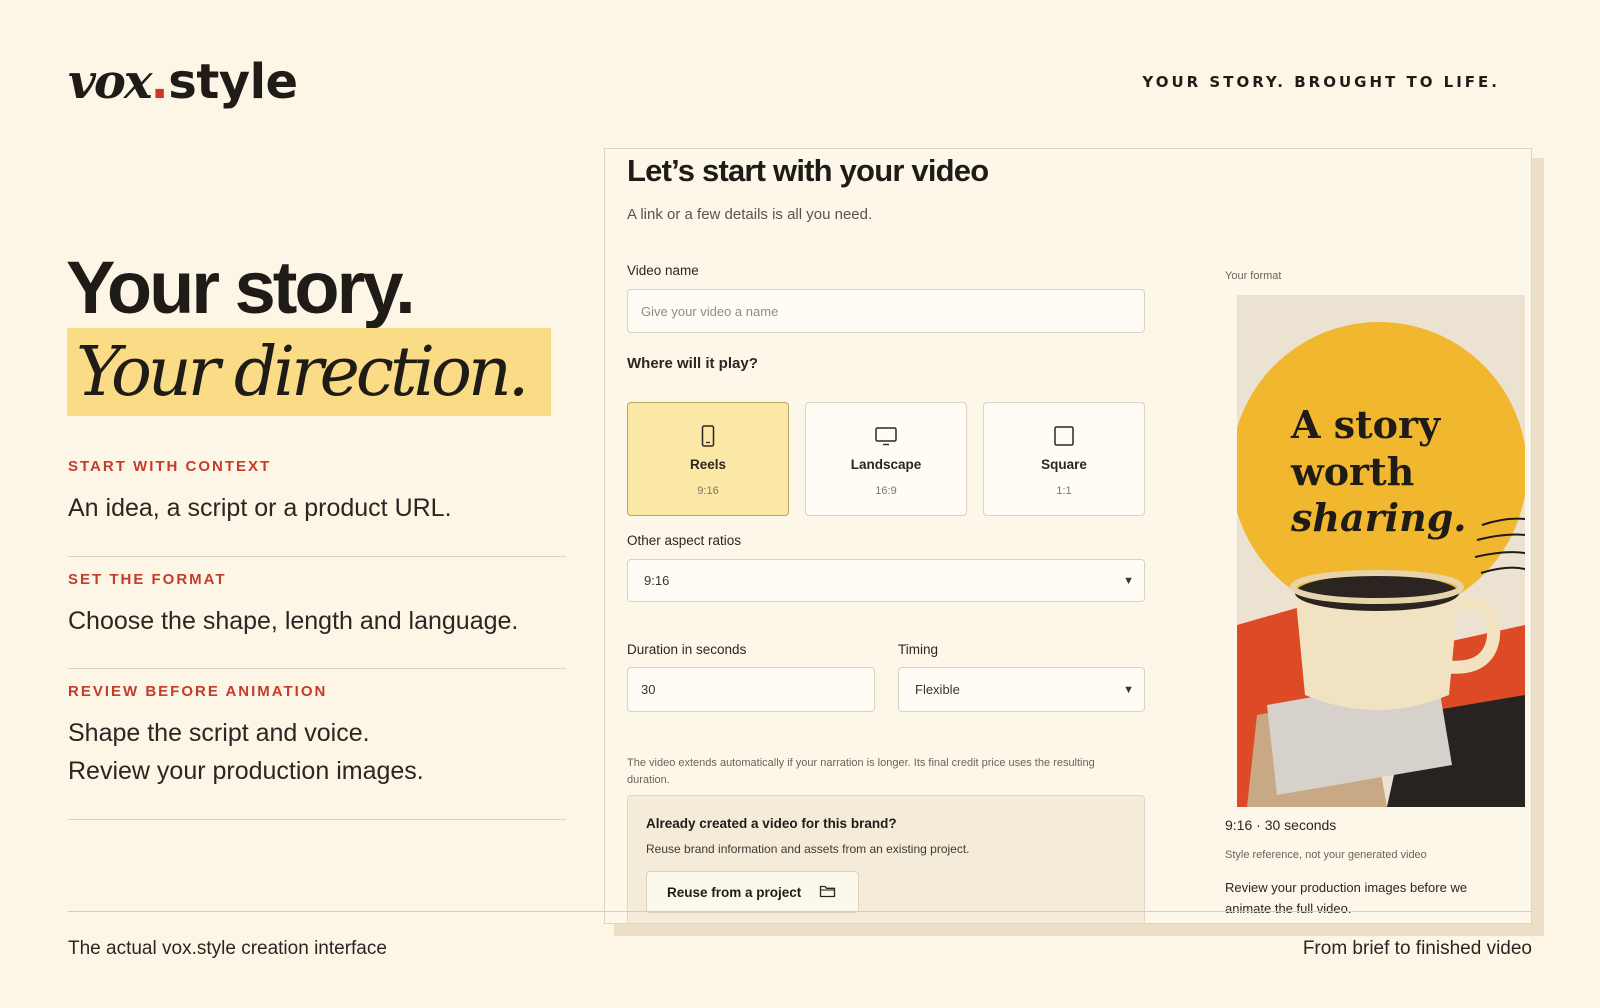 The image size is (1600, 1008). Describe the element at coordinates (751, 689) in the screenshot. I see `duration-input: 30` at that location.